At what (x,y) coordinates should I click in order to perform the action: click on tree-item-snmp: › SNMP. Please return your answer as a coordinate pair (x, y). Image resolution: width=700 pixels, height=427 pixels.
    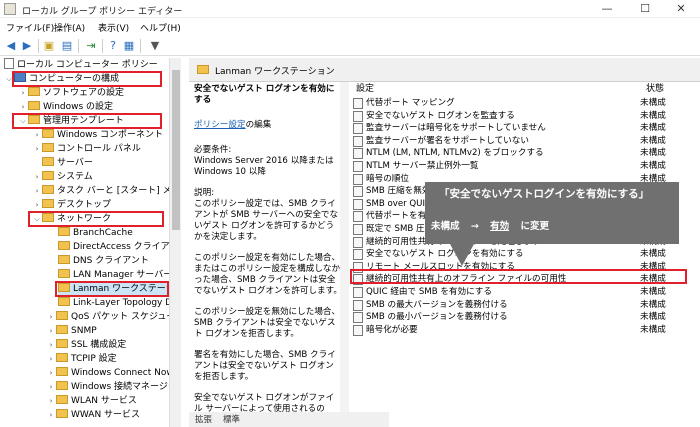
    Looking at the image, I should click on (71, 331).